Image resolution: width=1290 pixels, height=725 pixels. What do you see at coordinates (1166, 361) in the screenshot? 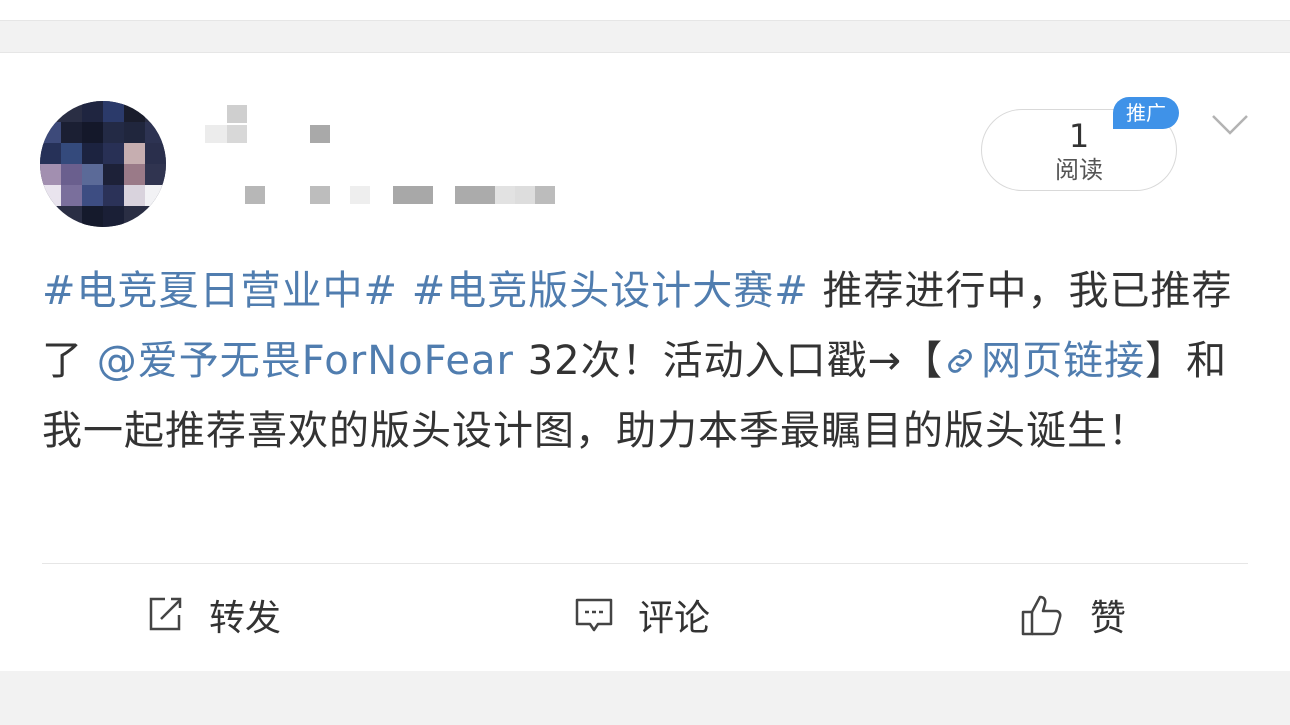
I see `bracket-close: 】` at bounding box center [1166, 361].